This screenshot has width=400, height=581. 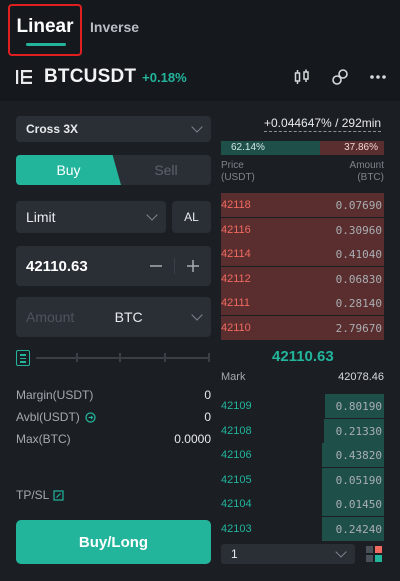 What do you see at coordinates (113, 129) in the screenshot?
I see `margin-mode-select: Cross 3X` at bounding box center [113, 129].